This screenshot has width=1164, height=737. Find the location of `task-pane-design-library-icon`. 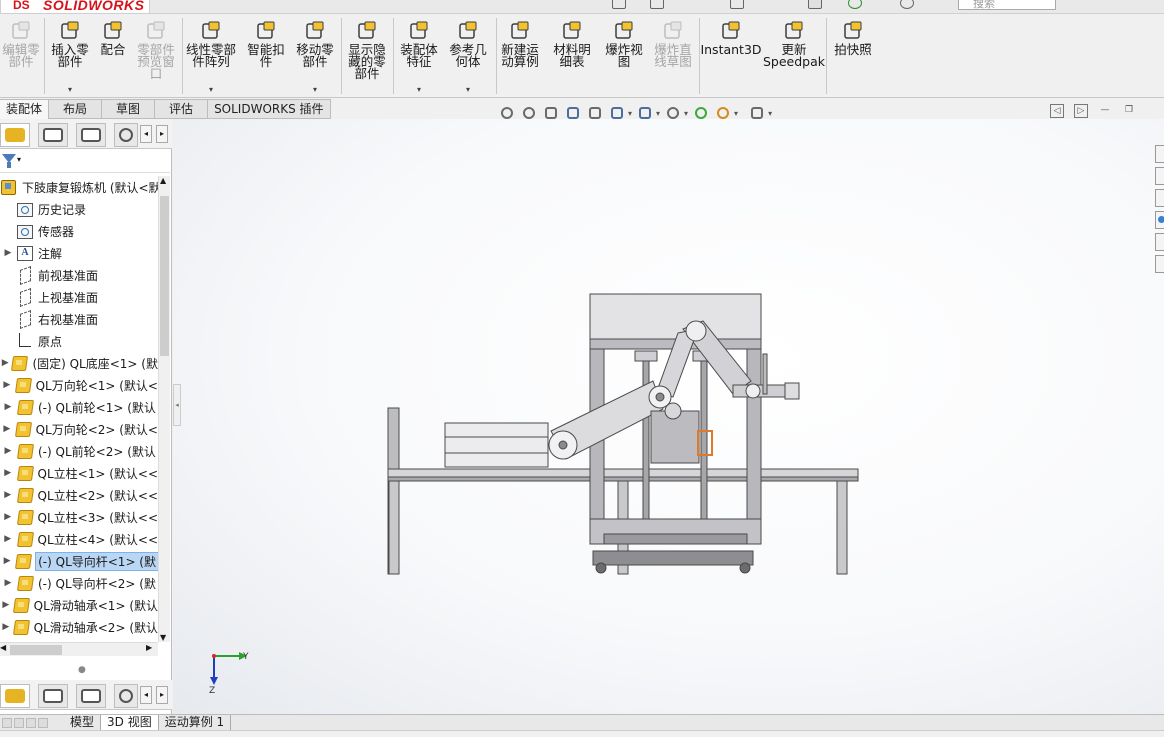

task-pane-design-library-icon is located at coordinates (1159, 198).